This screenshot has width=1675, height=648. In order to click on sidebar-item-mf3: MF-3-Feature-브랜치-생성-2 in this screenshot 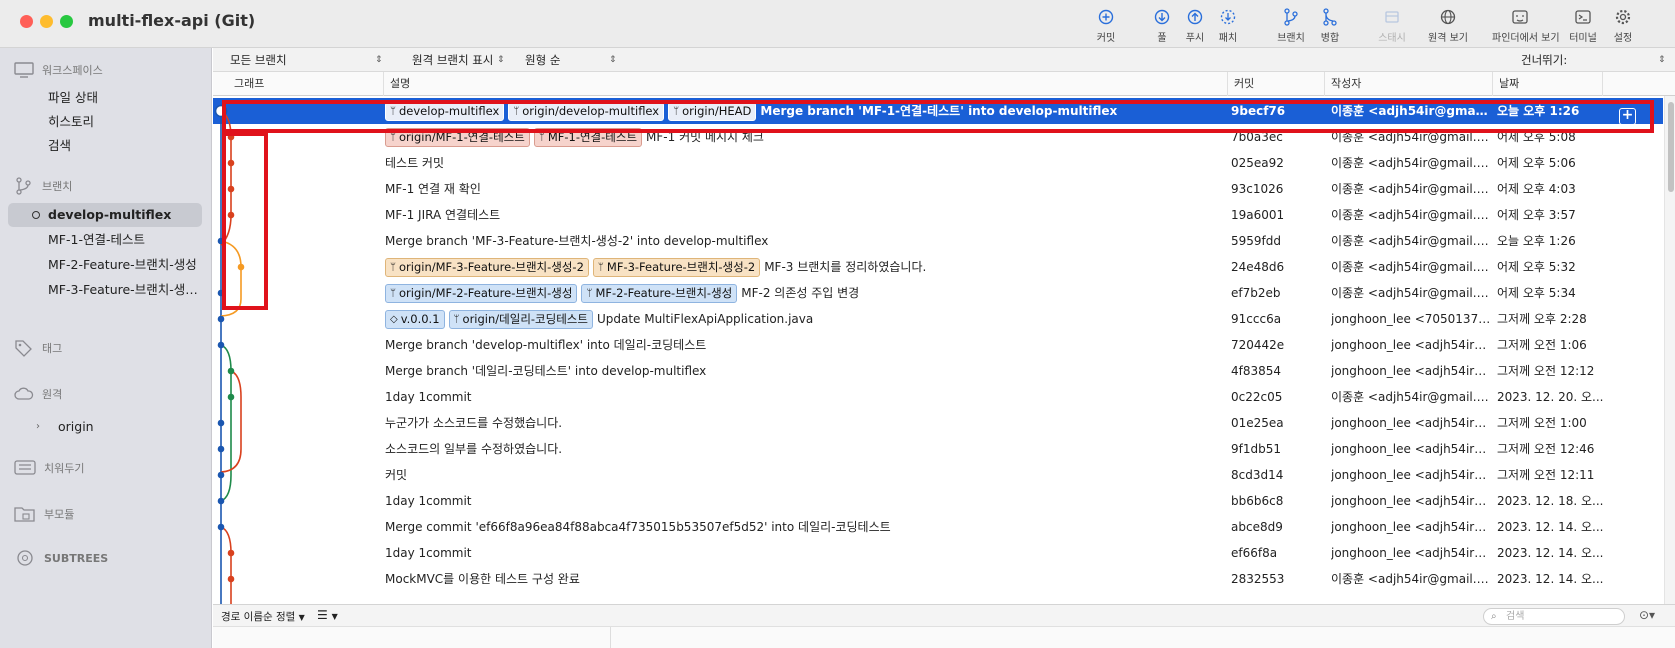, I will do `click(105, 290)`.